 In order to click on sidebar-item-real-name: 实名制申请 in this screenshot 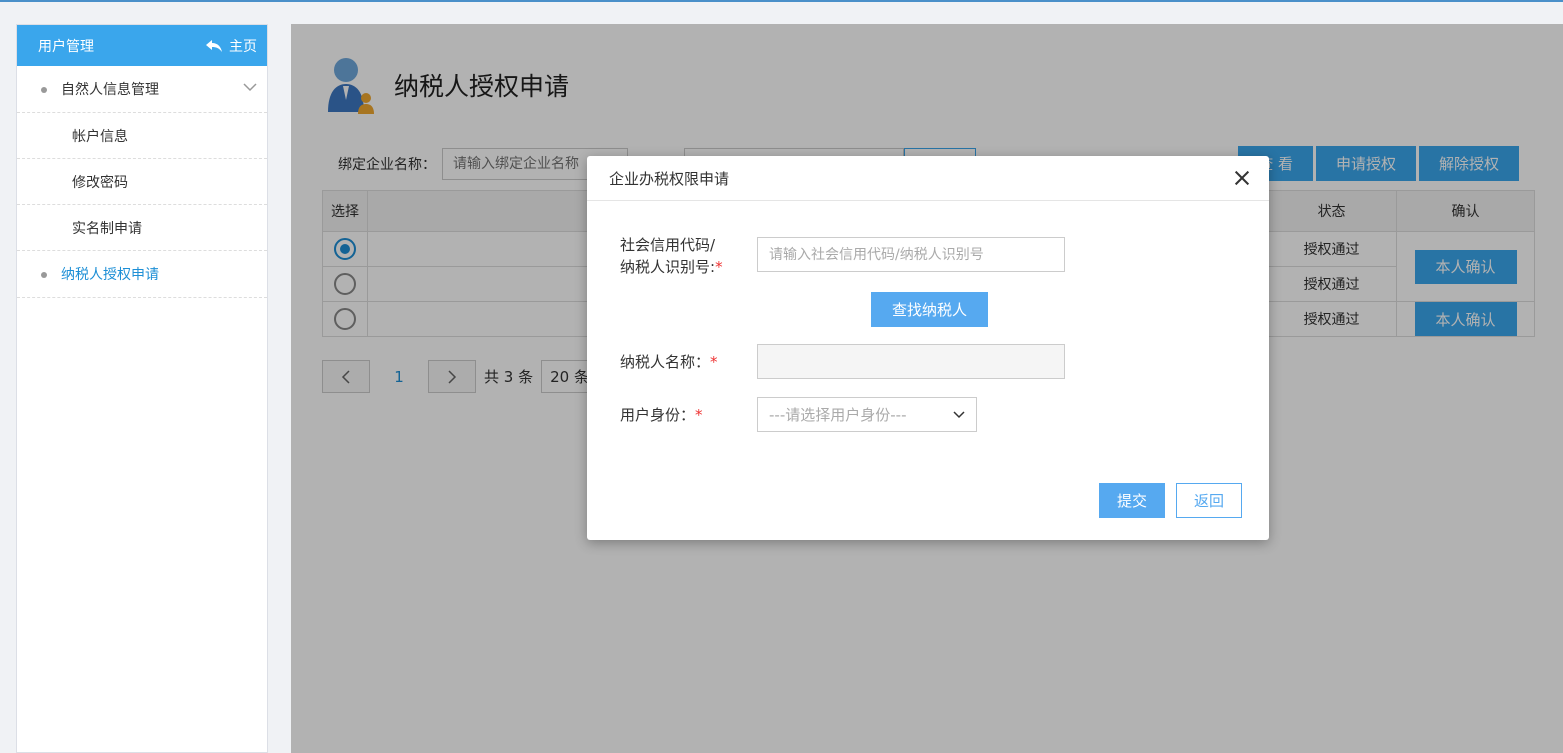, I will do `click(142, 228)`.